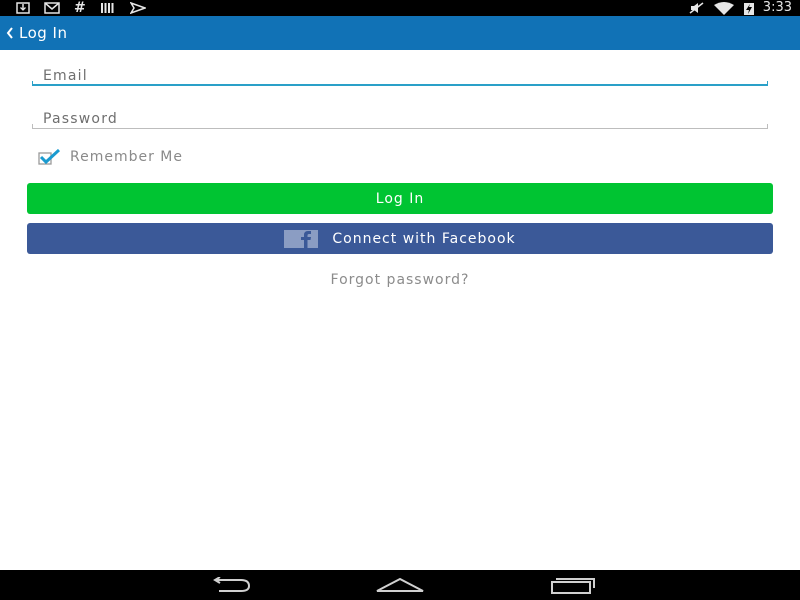 The height and width of the screenshot is (600, 800). I want to click on remember-me-label: Remember Me, so click(126, 157).